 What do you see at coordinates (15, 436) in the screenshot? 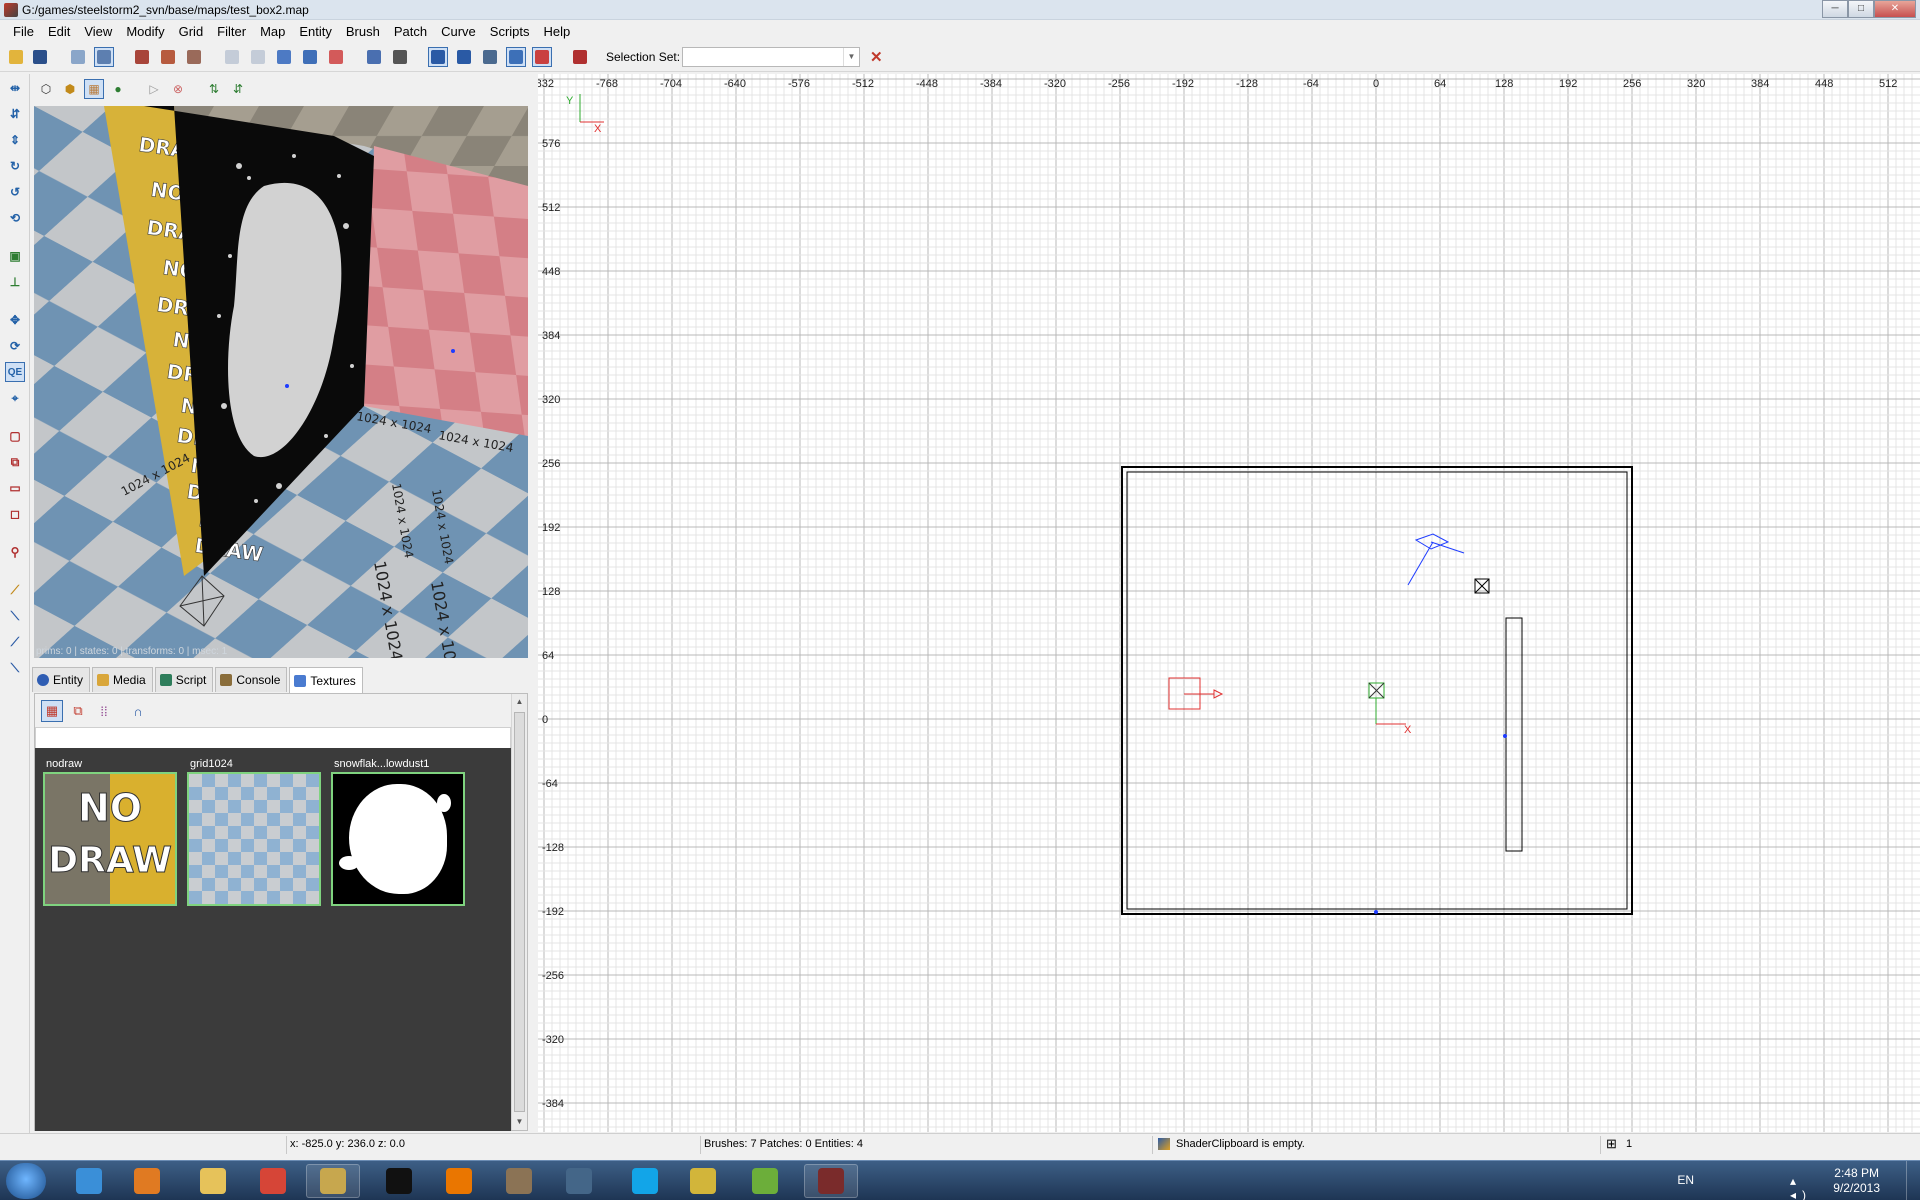
I see `brush-icon: ▢` at bounding box center [15, 436].